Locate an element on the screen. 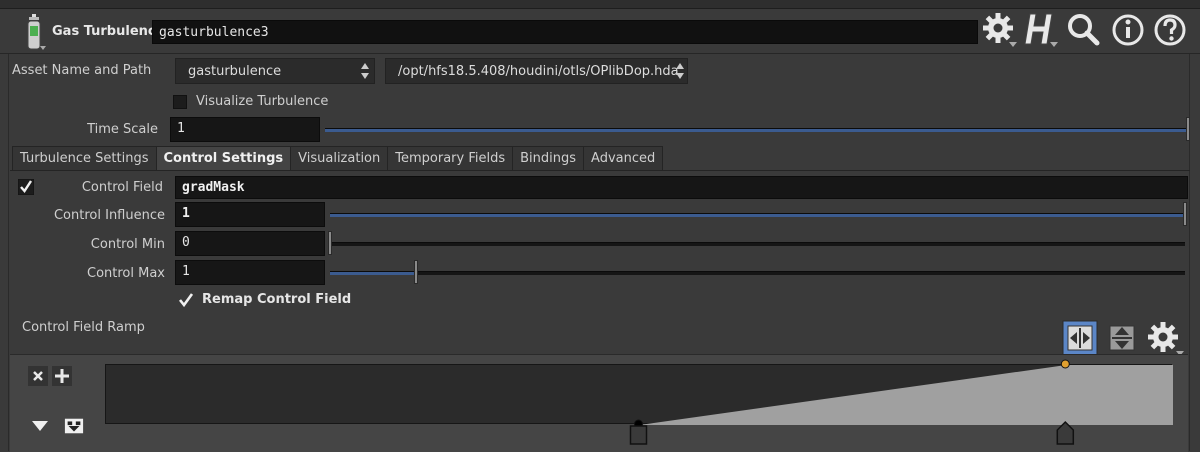 The image size is (1200, 452). tab-visualization: Visualization is located at coordinates (339, 158).